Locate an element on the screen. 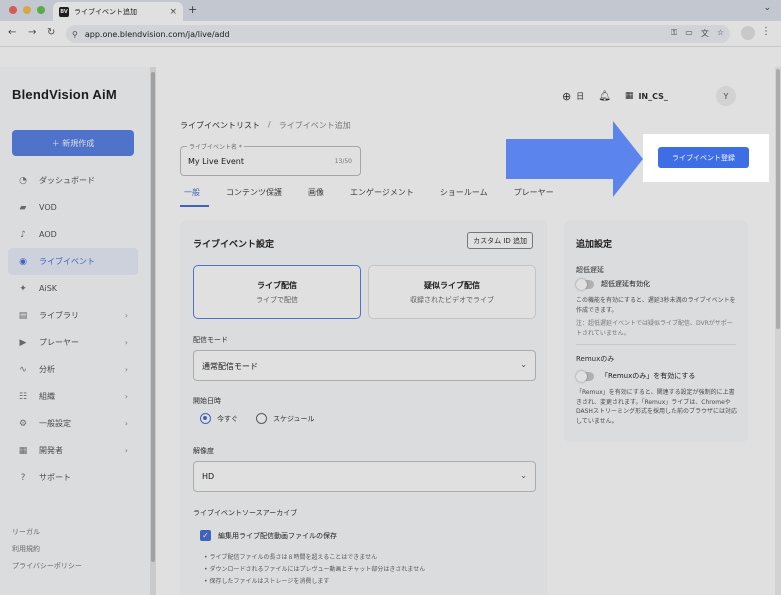 Image resolution: width=781 pixels, height=595 pixels. tab-2: 画像 is located at coordinates (316, 197).